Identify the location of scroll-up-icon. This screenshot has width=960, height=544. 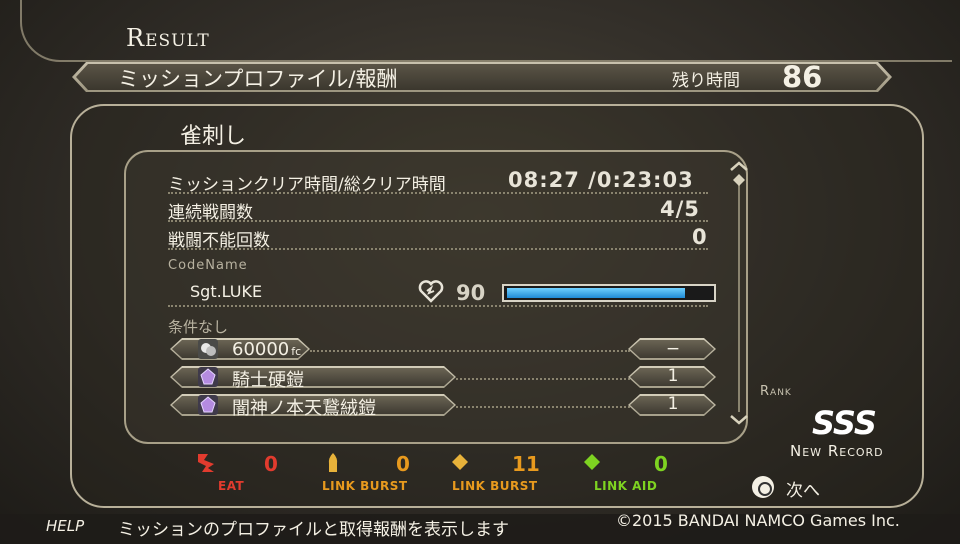
(739, 175).